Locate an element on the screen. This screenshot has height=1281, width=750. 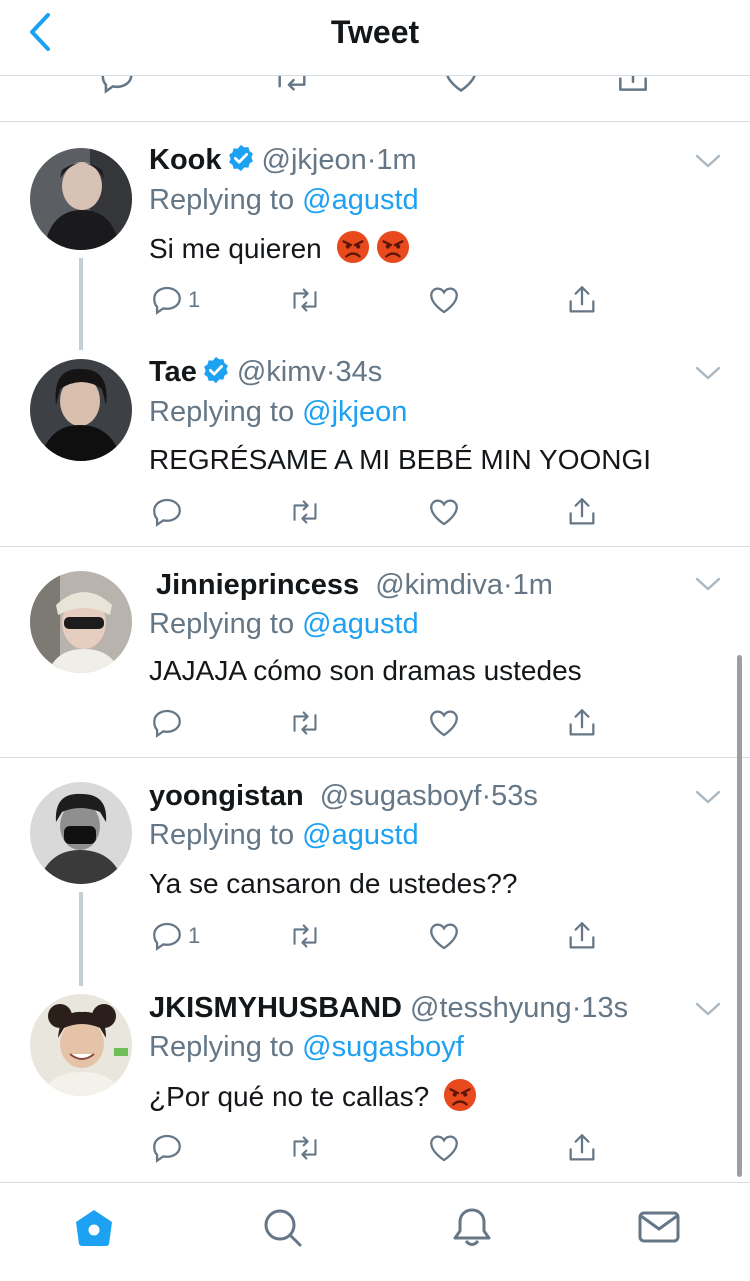
scrollbar is located at coordinates (739, 916).